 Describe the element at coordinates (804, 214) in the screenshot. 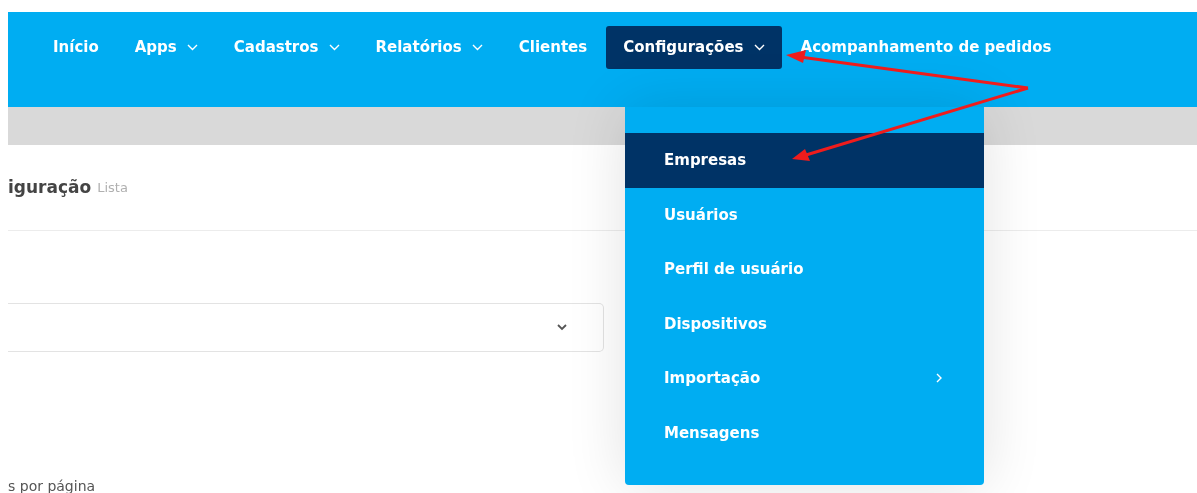

I see `menu-item: Usuários` at that location.